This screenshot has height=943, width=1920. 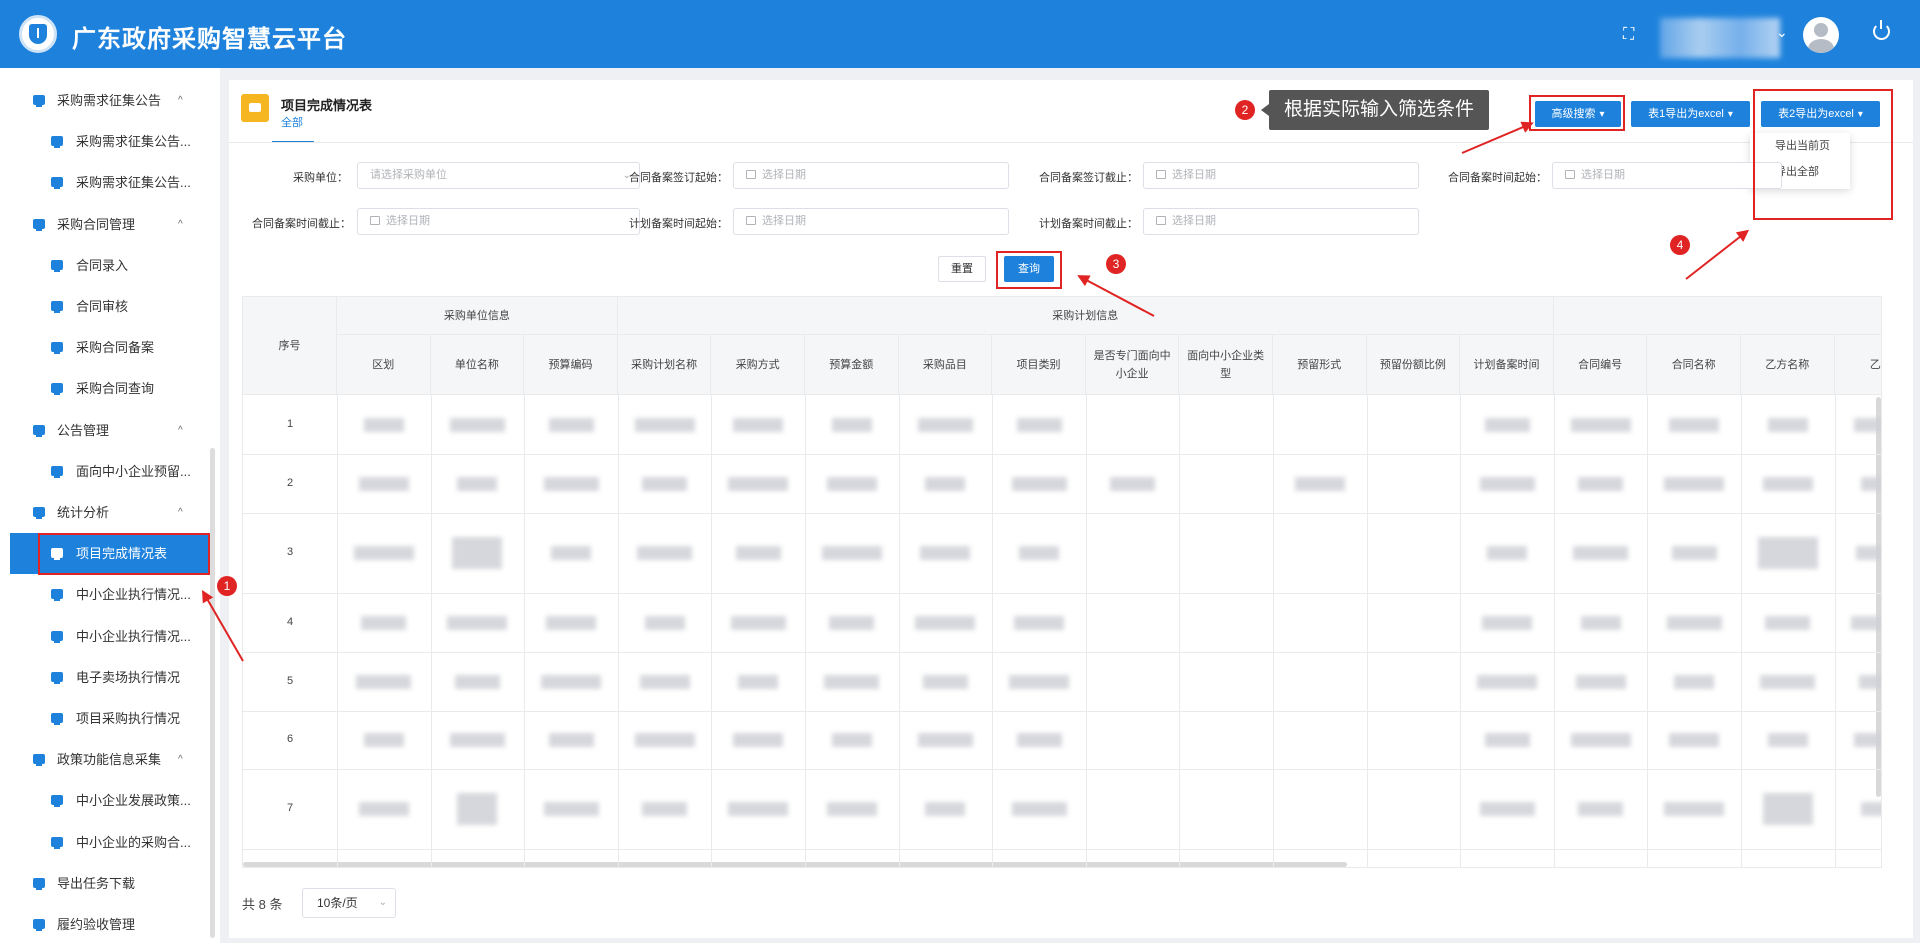 What do you see at coordinates (290, 739) in the screenshot?
I see `row-seq: 6` at bounding box center [290, 739].